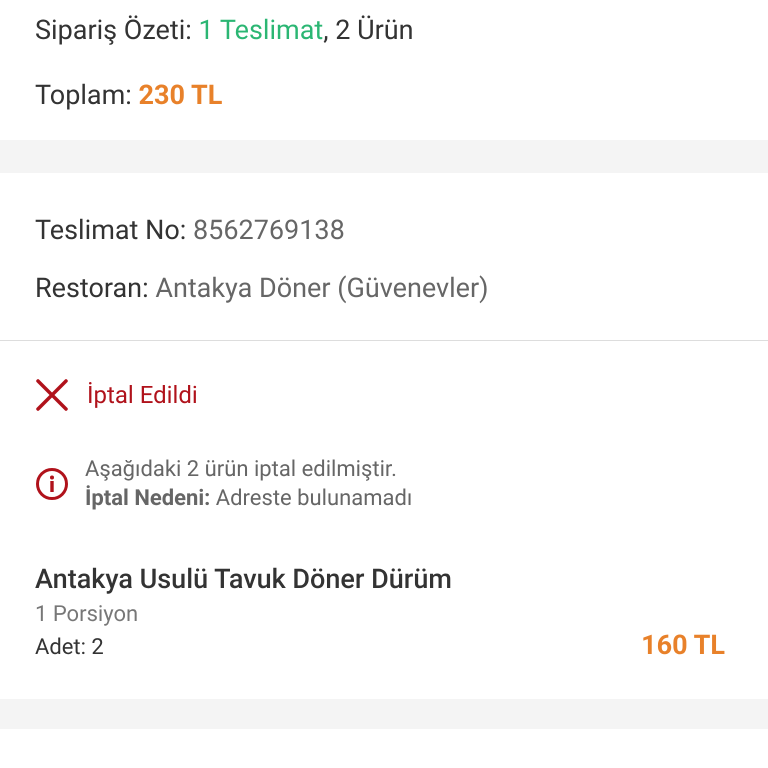 Image resolution: width=768 pixels, height=768 pixels. I want to click on delivery-number: 8562769138, so click(269, 230).